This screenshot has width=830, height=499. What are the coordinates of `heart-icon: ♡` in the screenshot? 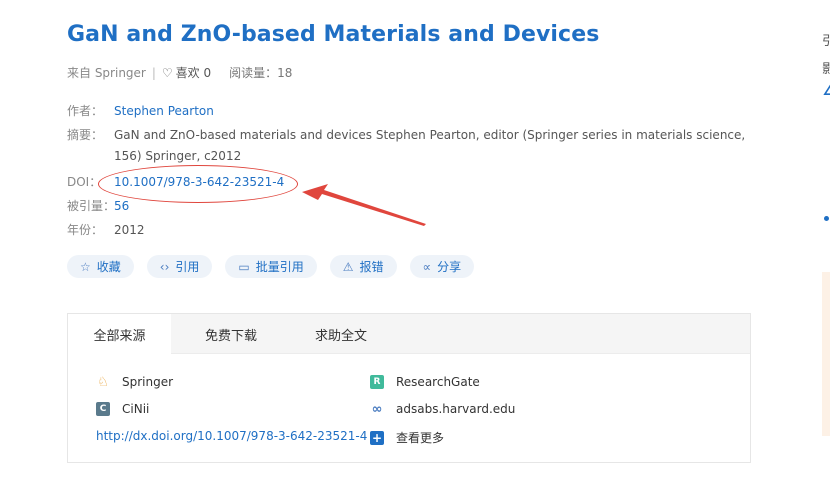 It's located at (167, 72).